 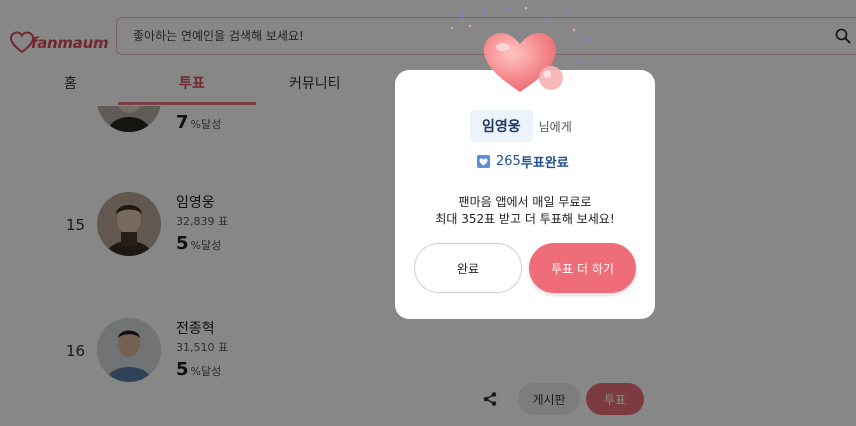 What do you see at coordinates (525, 202) in the screenshot?
I see `promo-message-line1: 팬마음 앱에서 매일 무료로` at bounding box center [525, 202].